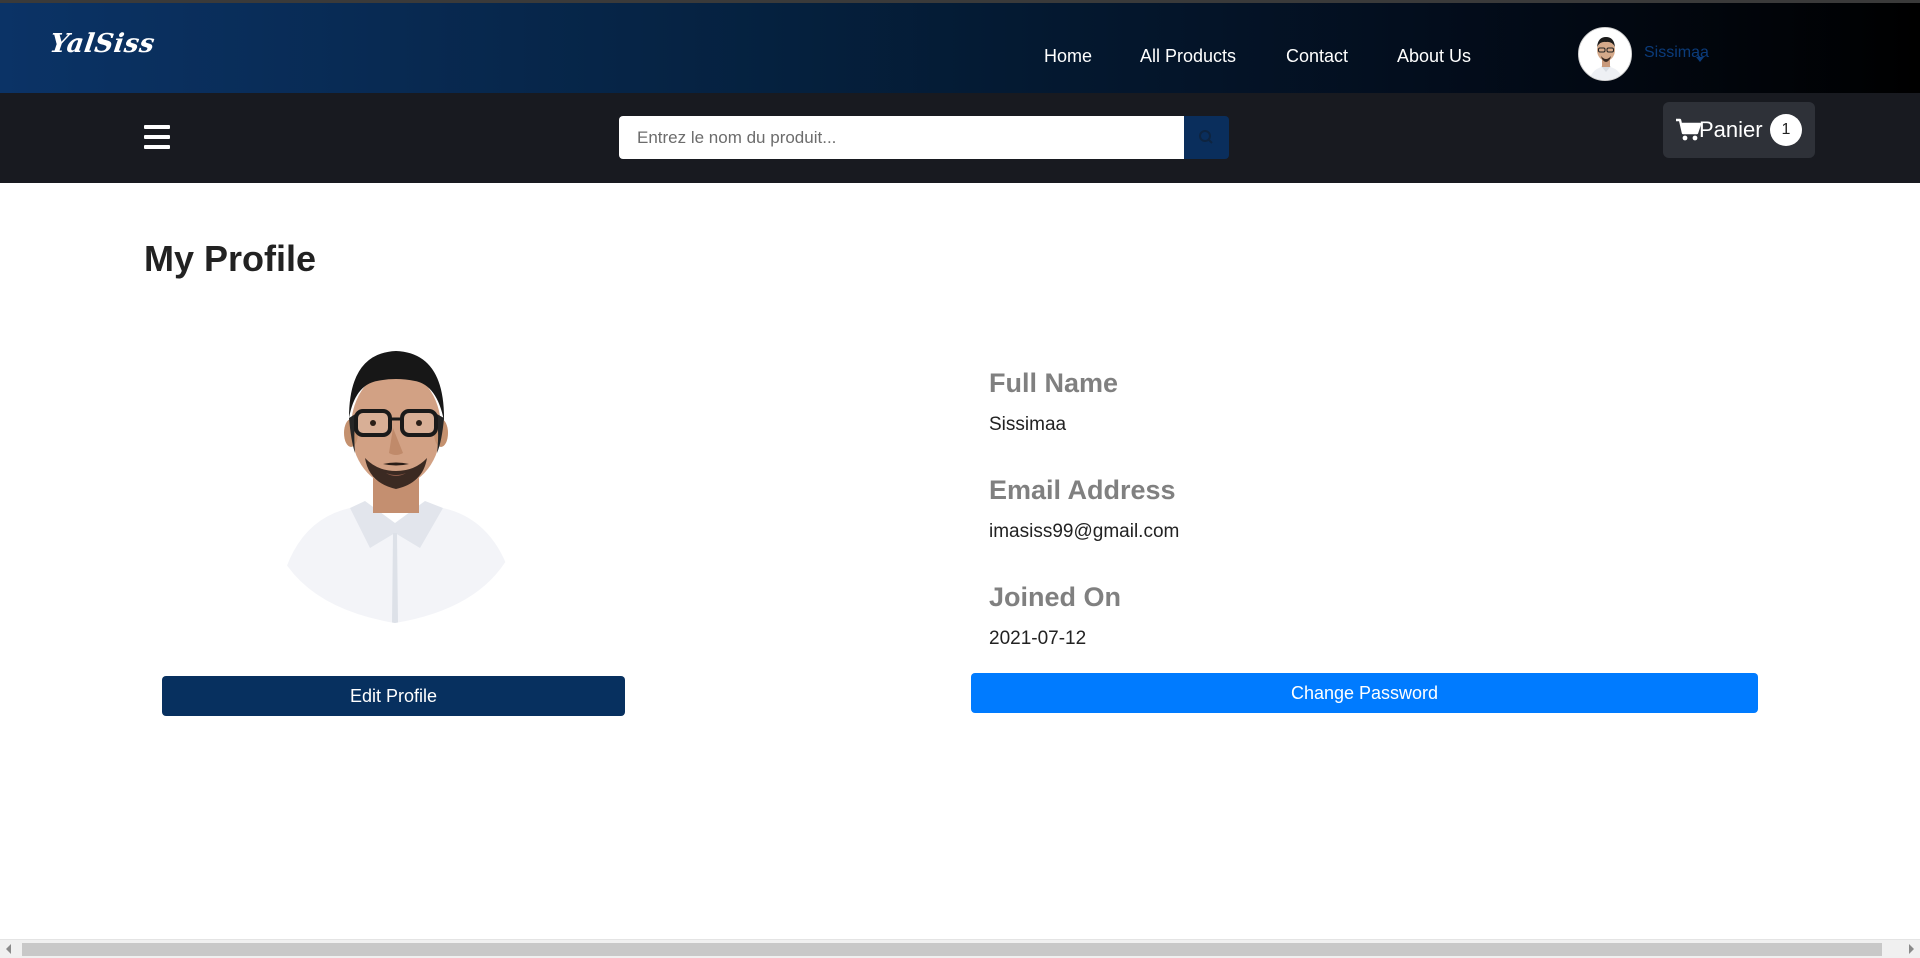  I want to click on chevron-down-icon, so click(1700, 59).